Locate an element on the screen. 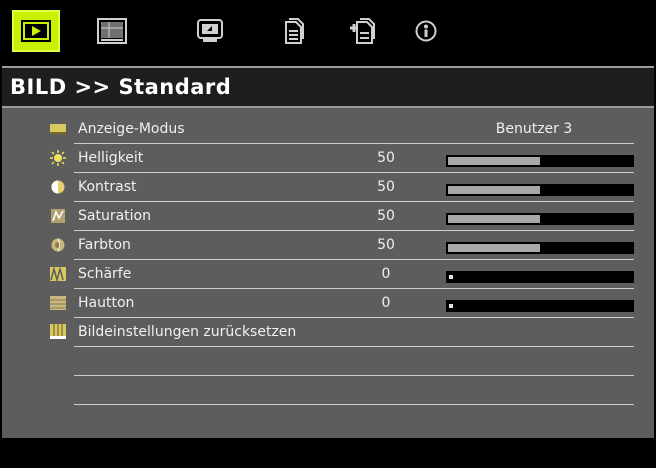  tab-advanced is located at coordinates (362, 31).